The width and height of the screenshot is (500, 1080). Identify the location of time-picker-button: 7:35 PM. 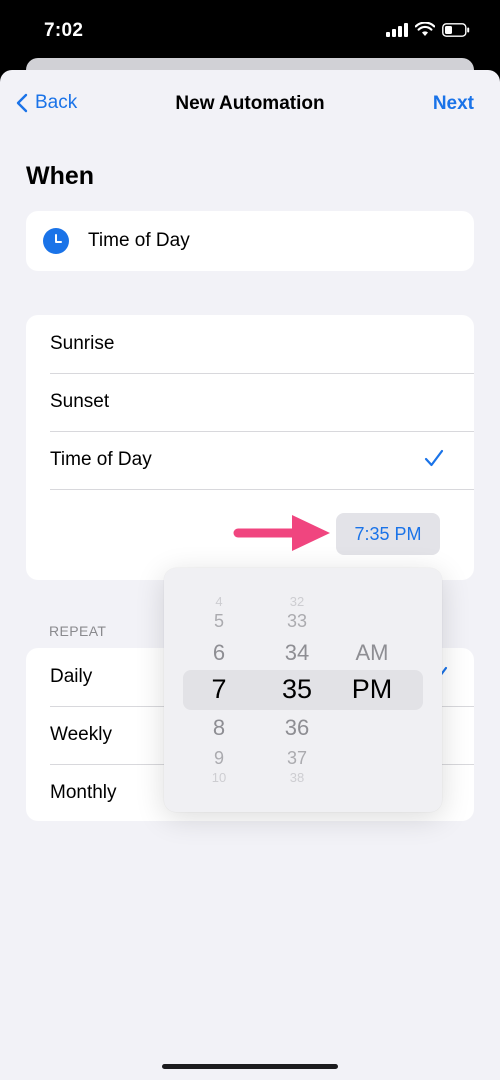
(388, 534).